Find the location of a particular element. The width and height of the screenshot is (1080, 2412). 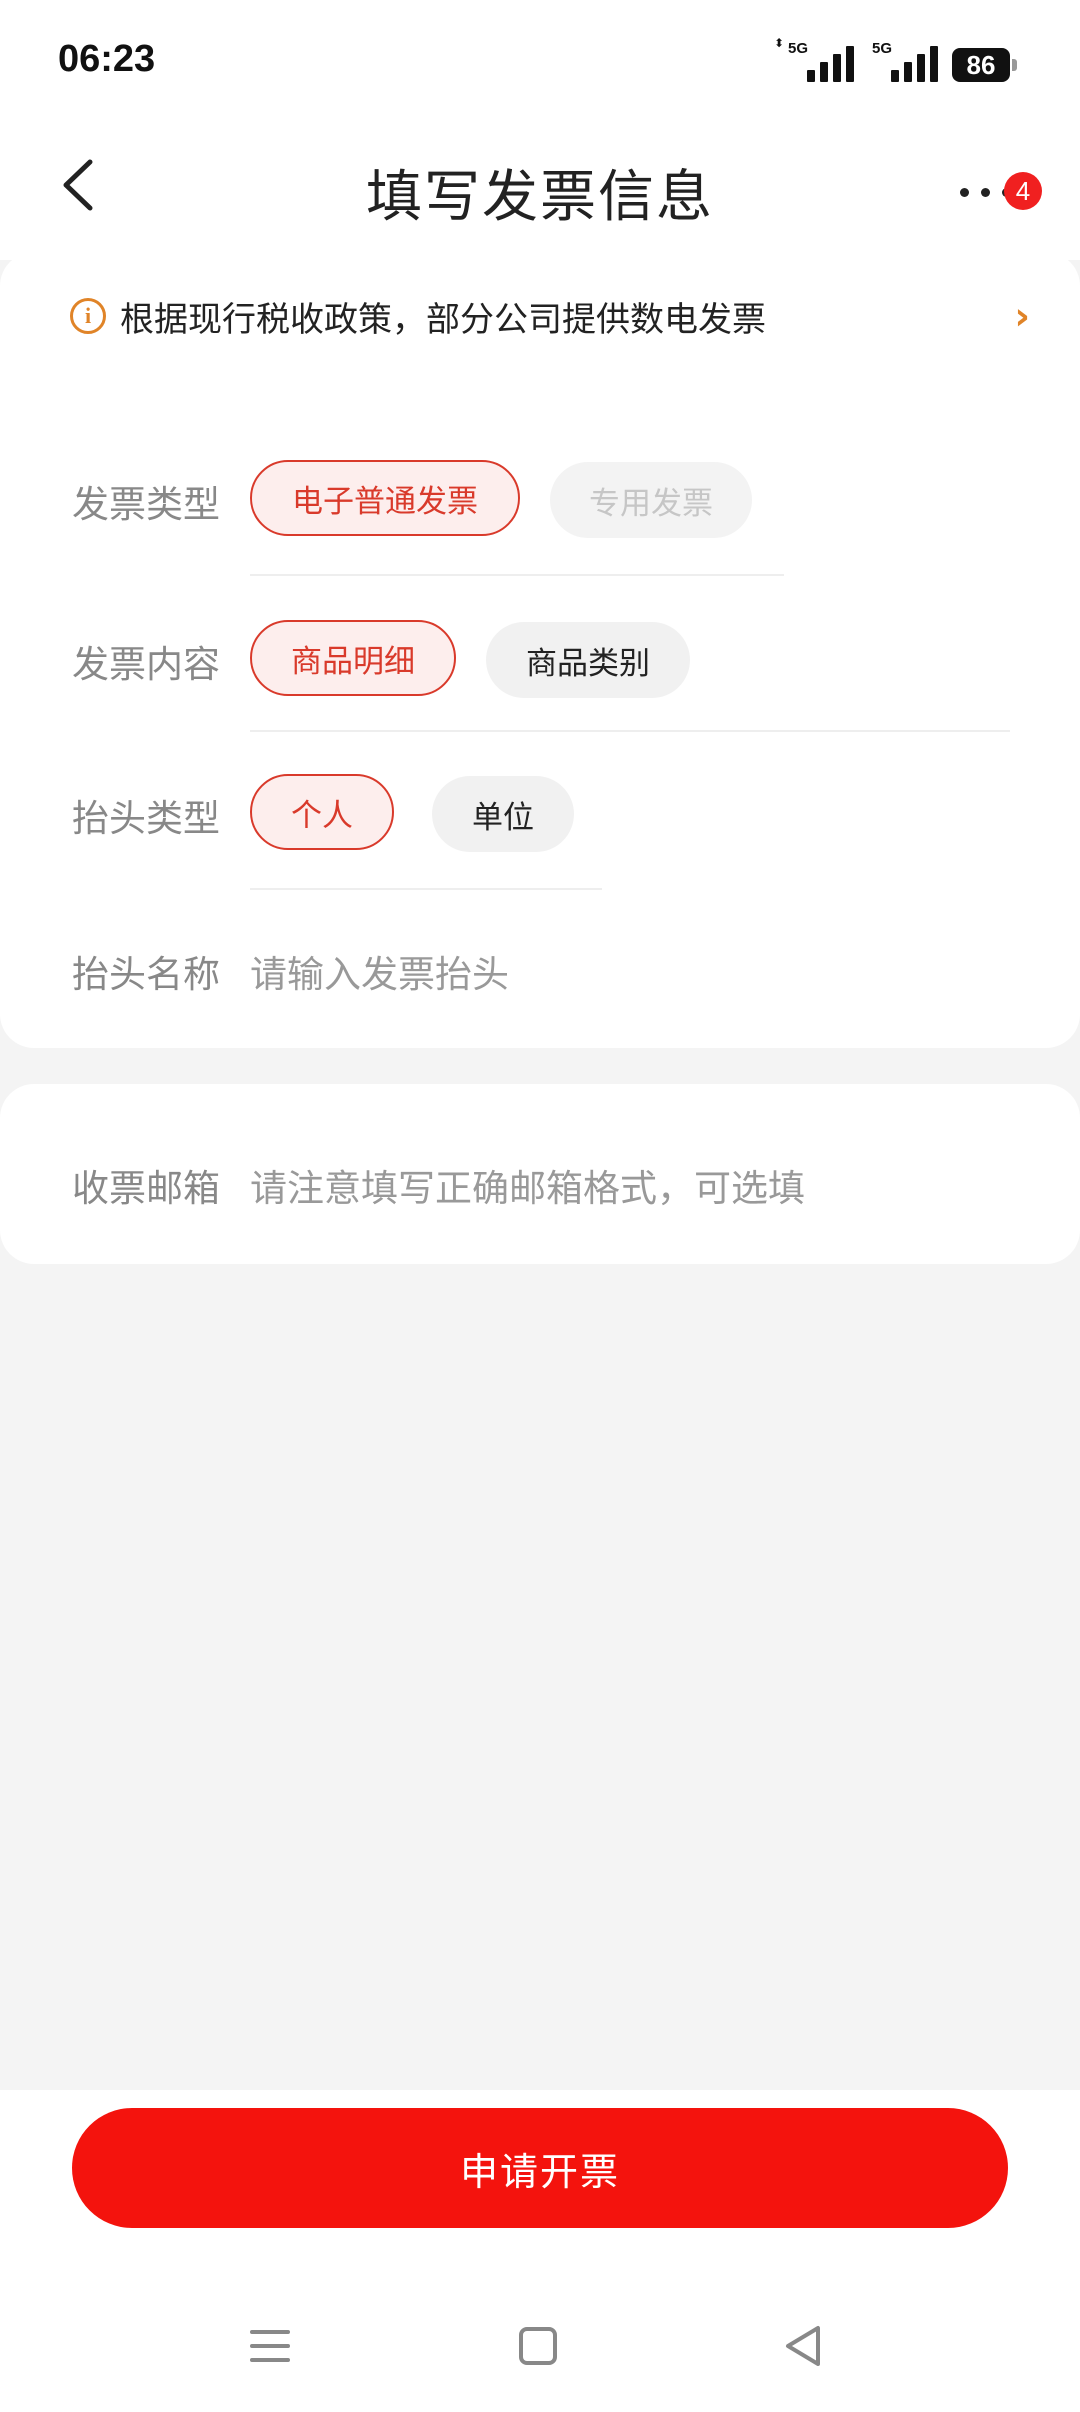

square-home-icon is located at coordinates (538, 2346).